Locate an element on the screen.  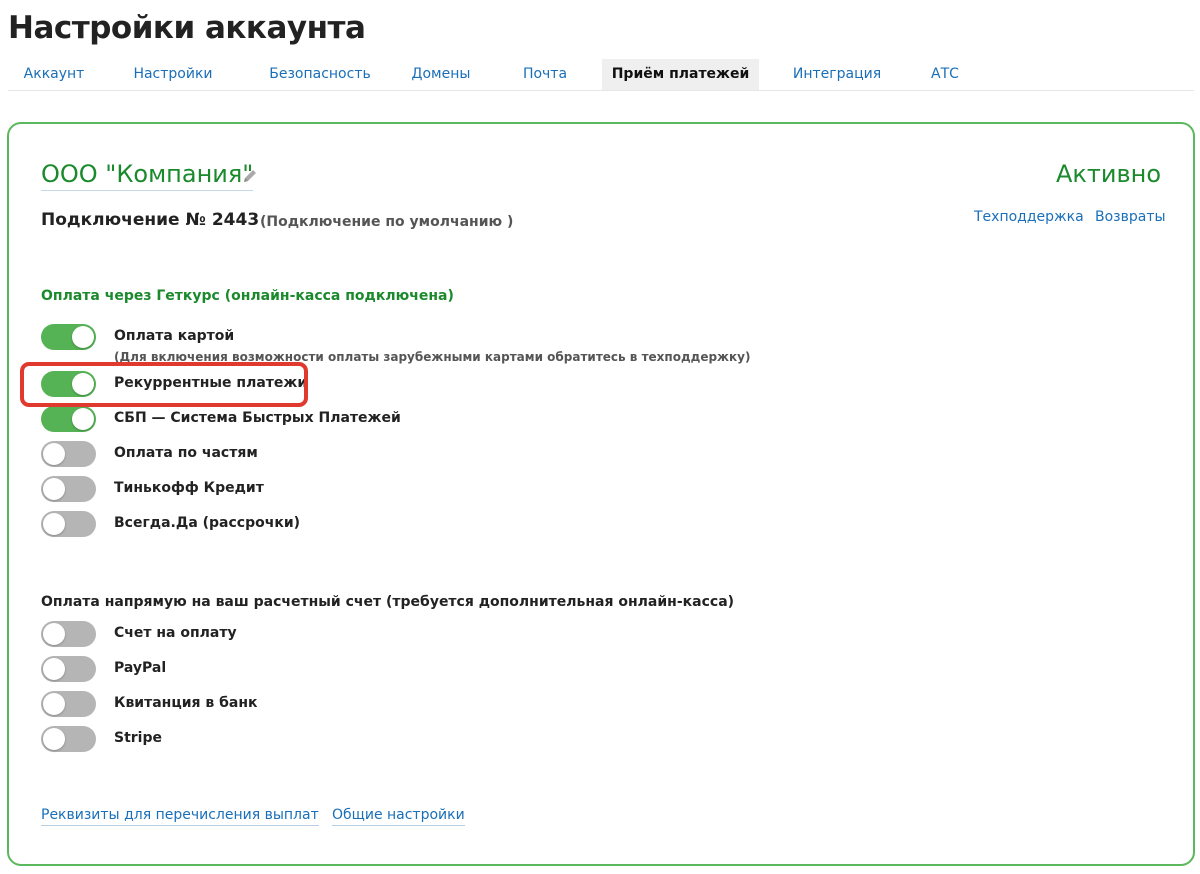
refunds-link: Возвраты is located at coordinates (1130, 217).